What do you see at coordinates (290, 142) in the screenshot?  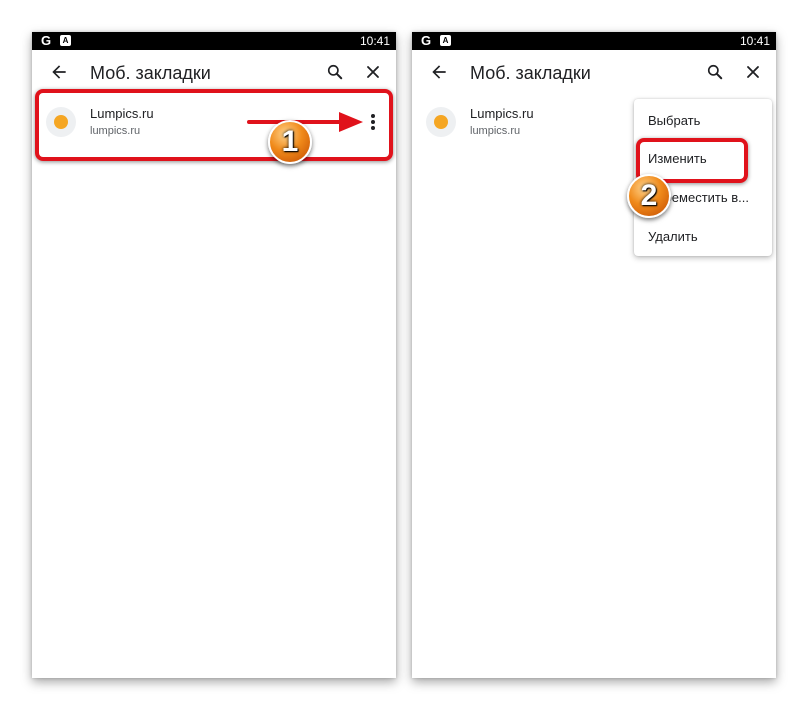 I see `step-badge-1: 1` at bounding box center [290, 142].